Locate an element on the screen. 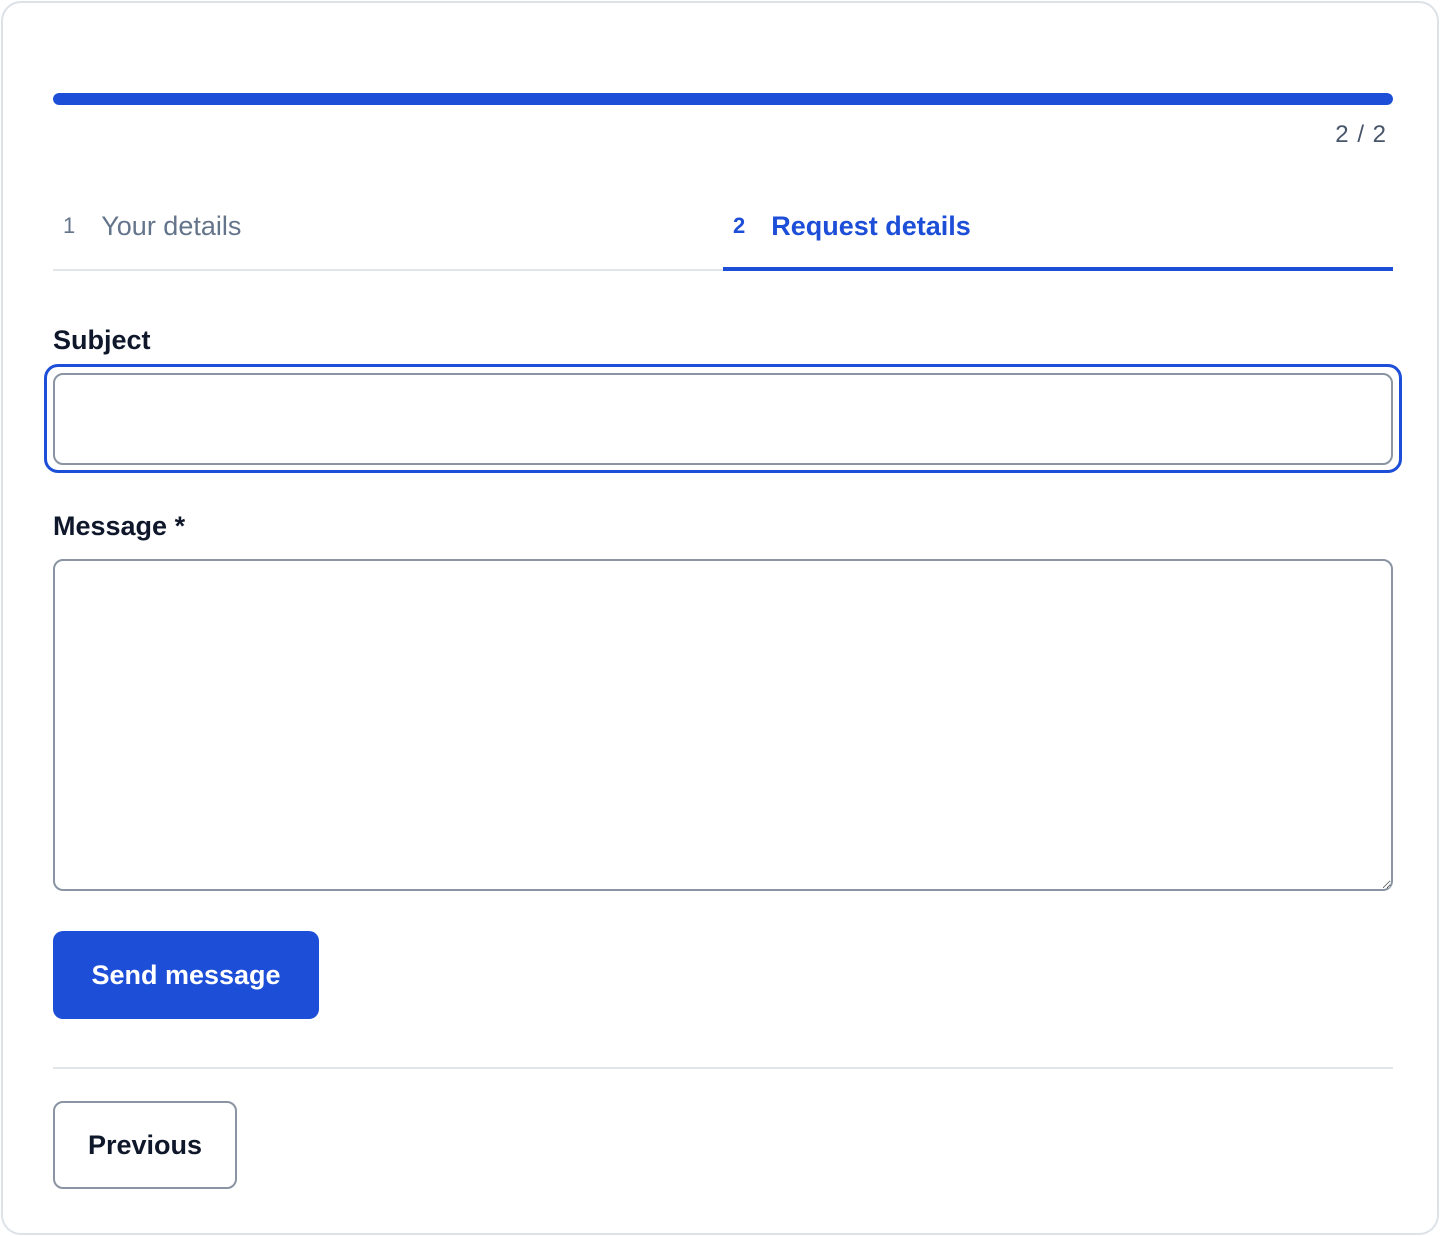  subject-label: Subject is located at coordinates (102, 340).